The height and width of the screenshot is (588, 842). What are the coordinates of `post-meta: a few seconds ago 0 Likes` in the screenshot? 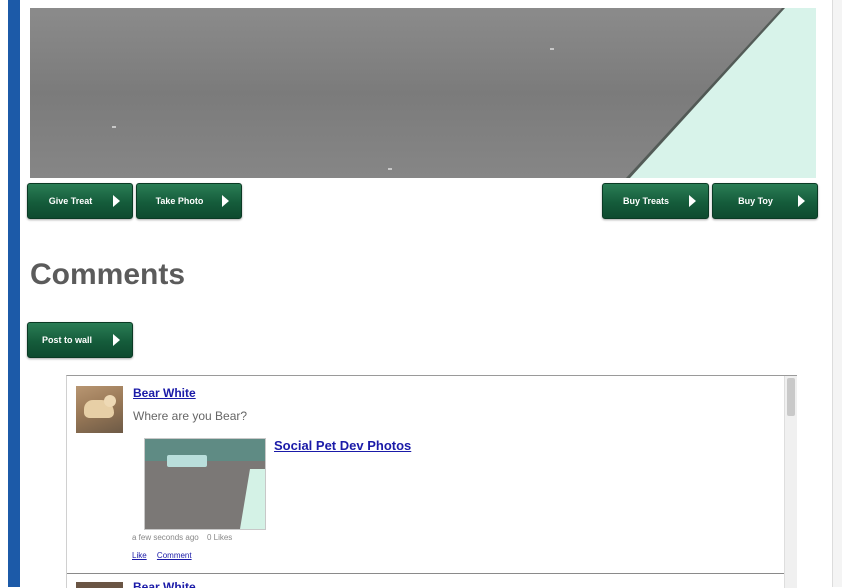 It's located at (182, 537).